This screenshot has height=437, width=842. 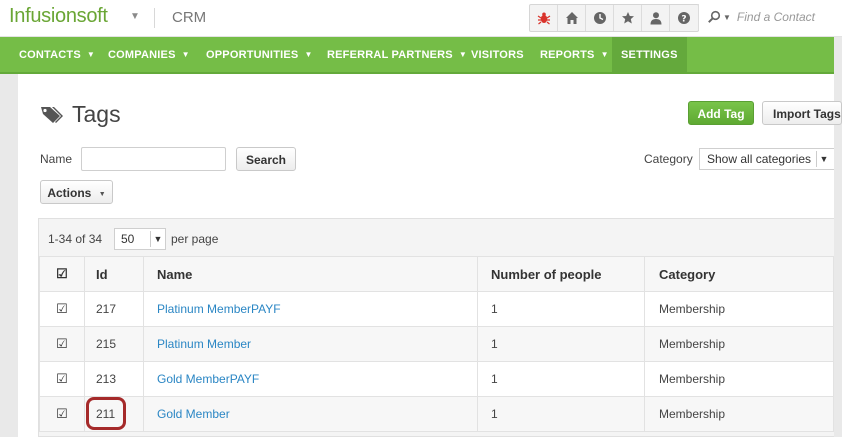 I want to click on actions-label: Actions, so click(x=69, y=193).